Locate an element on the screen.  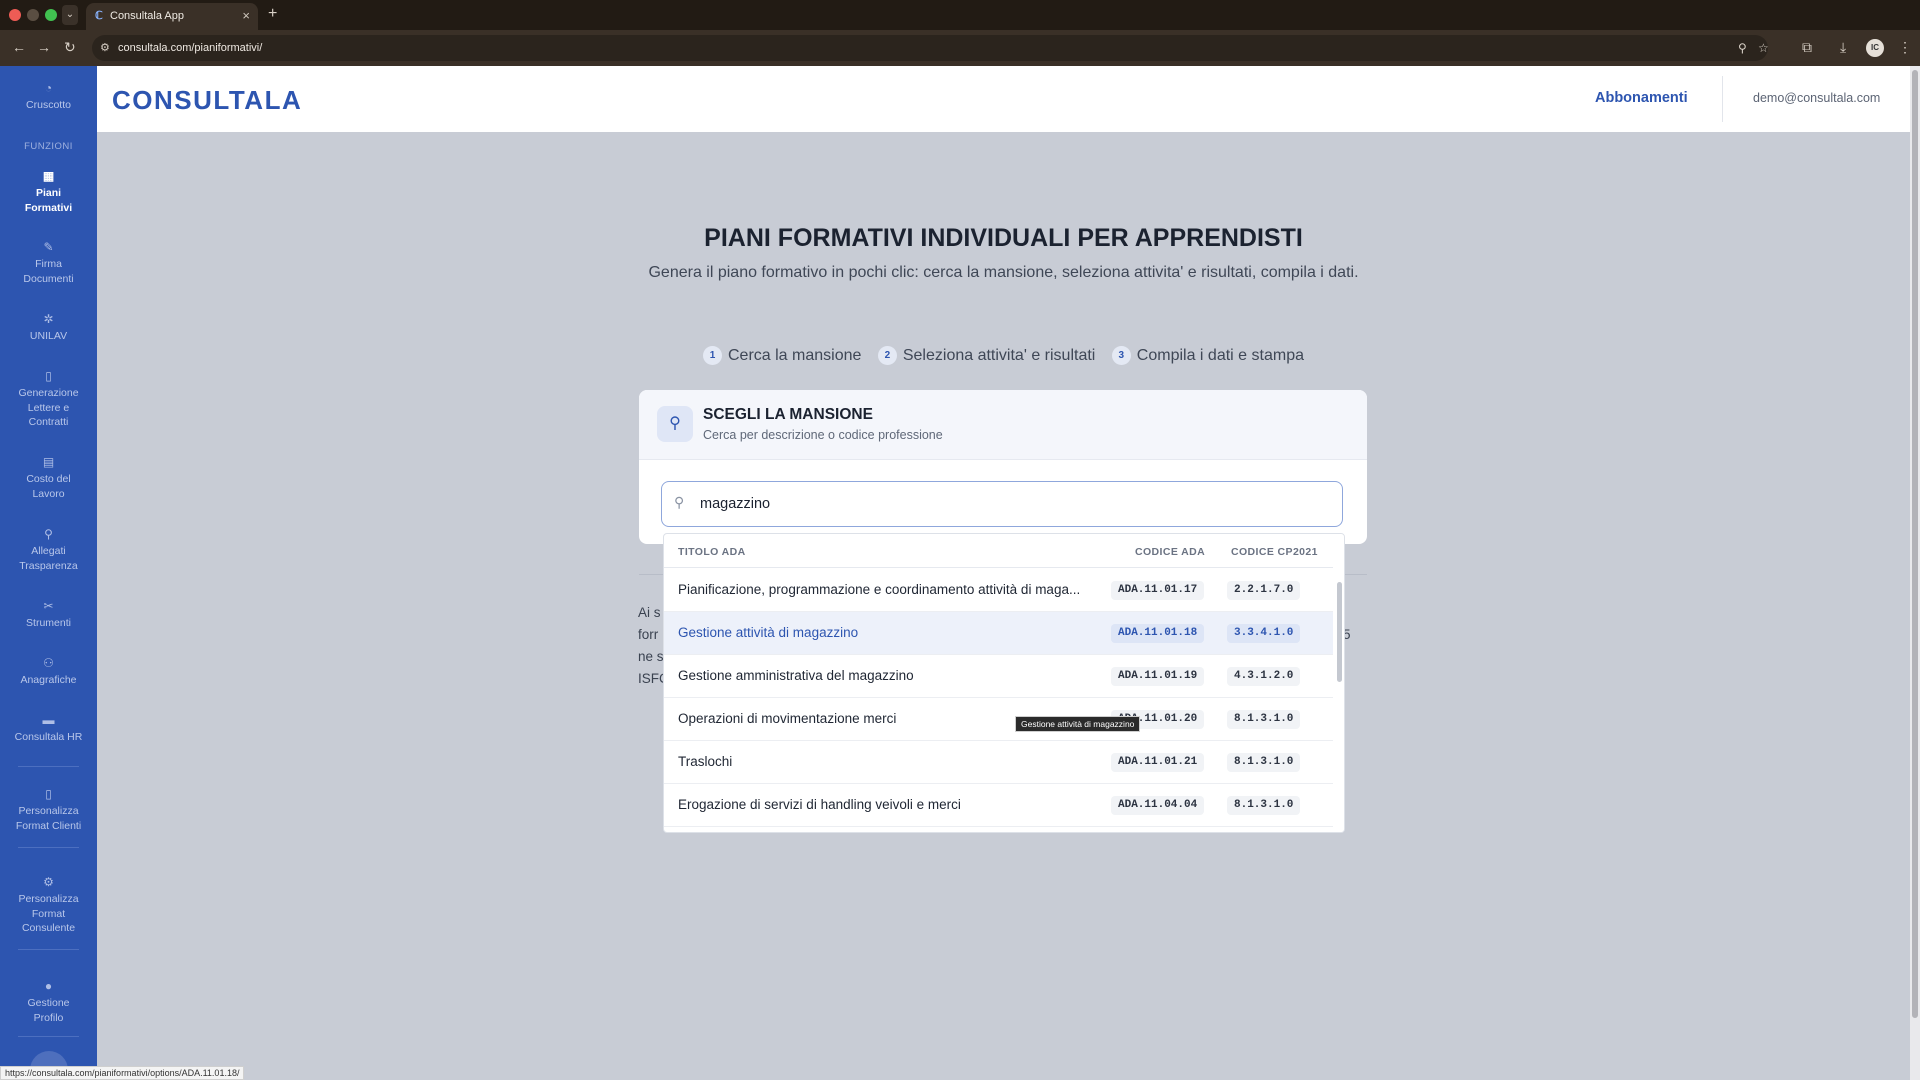
profile-avatar: IC is located at coordinates (1875, 48).